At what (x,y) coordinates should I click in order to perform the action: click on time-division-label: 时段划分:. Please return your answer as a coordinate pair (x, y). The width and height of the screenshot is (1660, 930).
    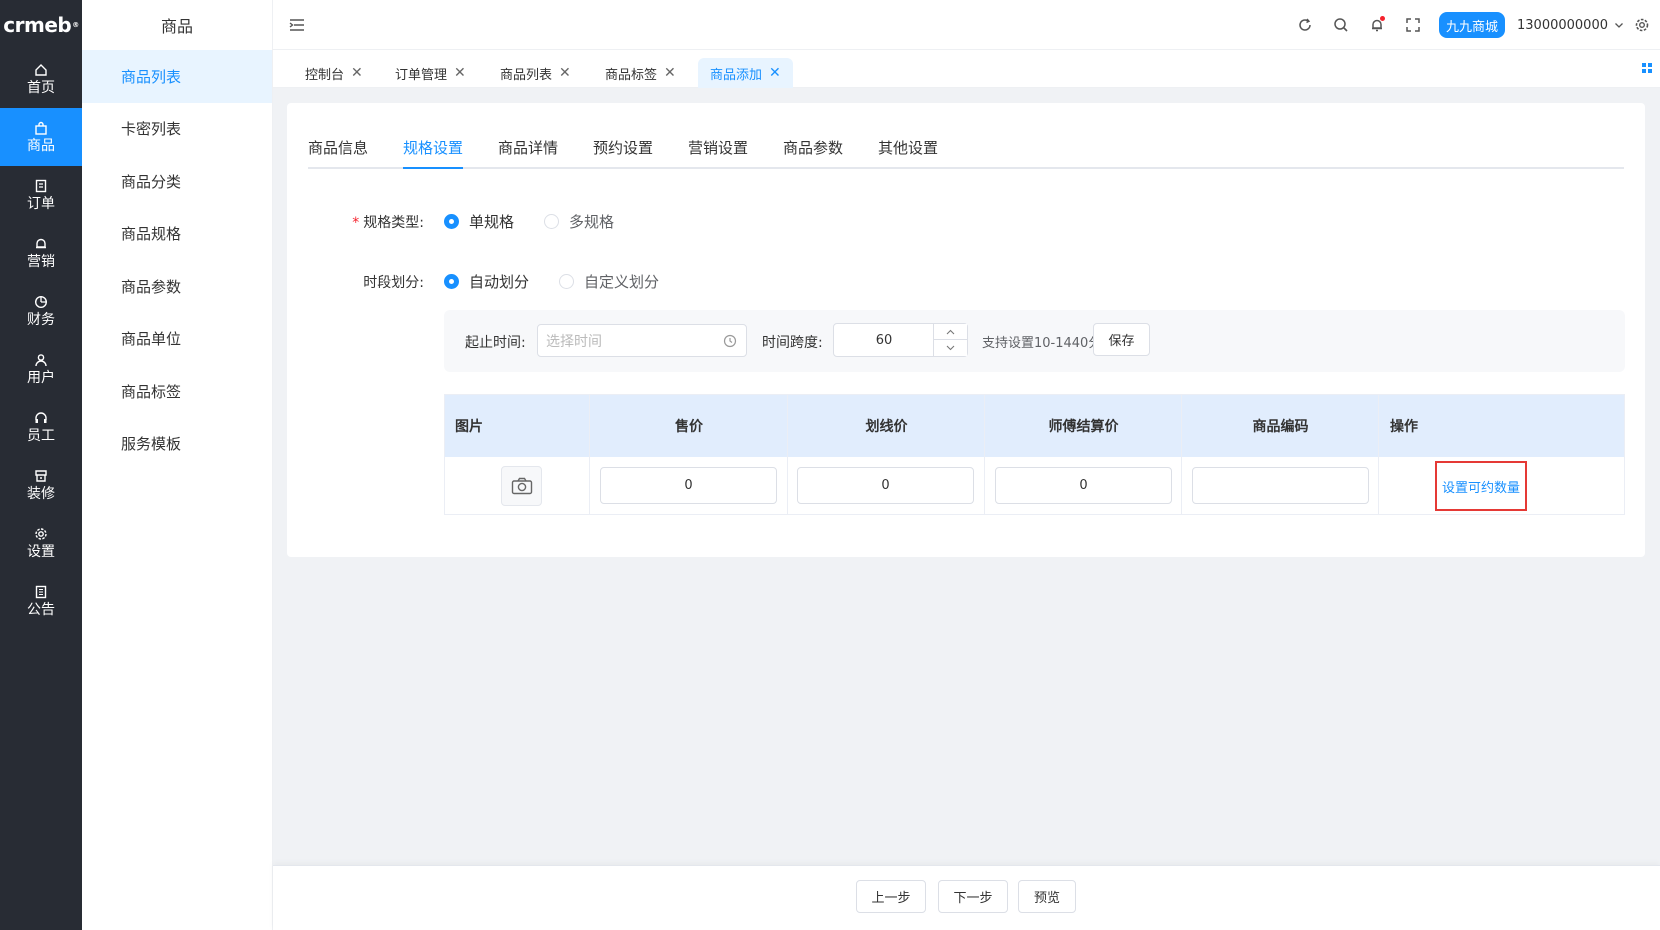
    Looking at the image, I should click on (393, 283).